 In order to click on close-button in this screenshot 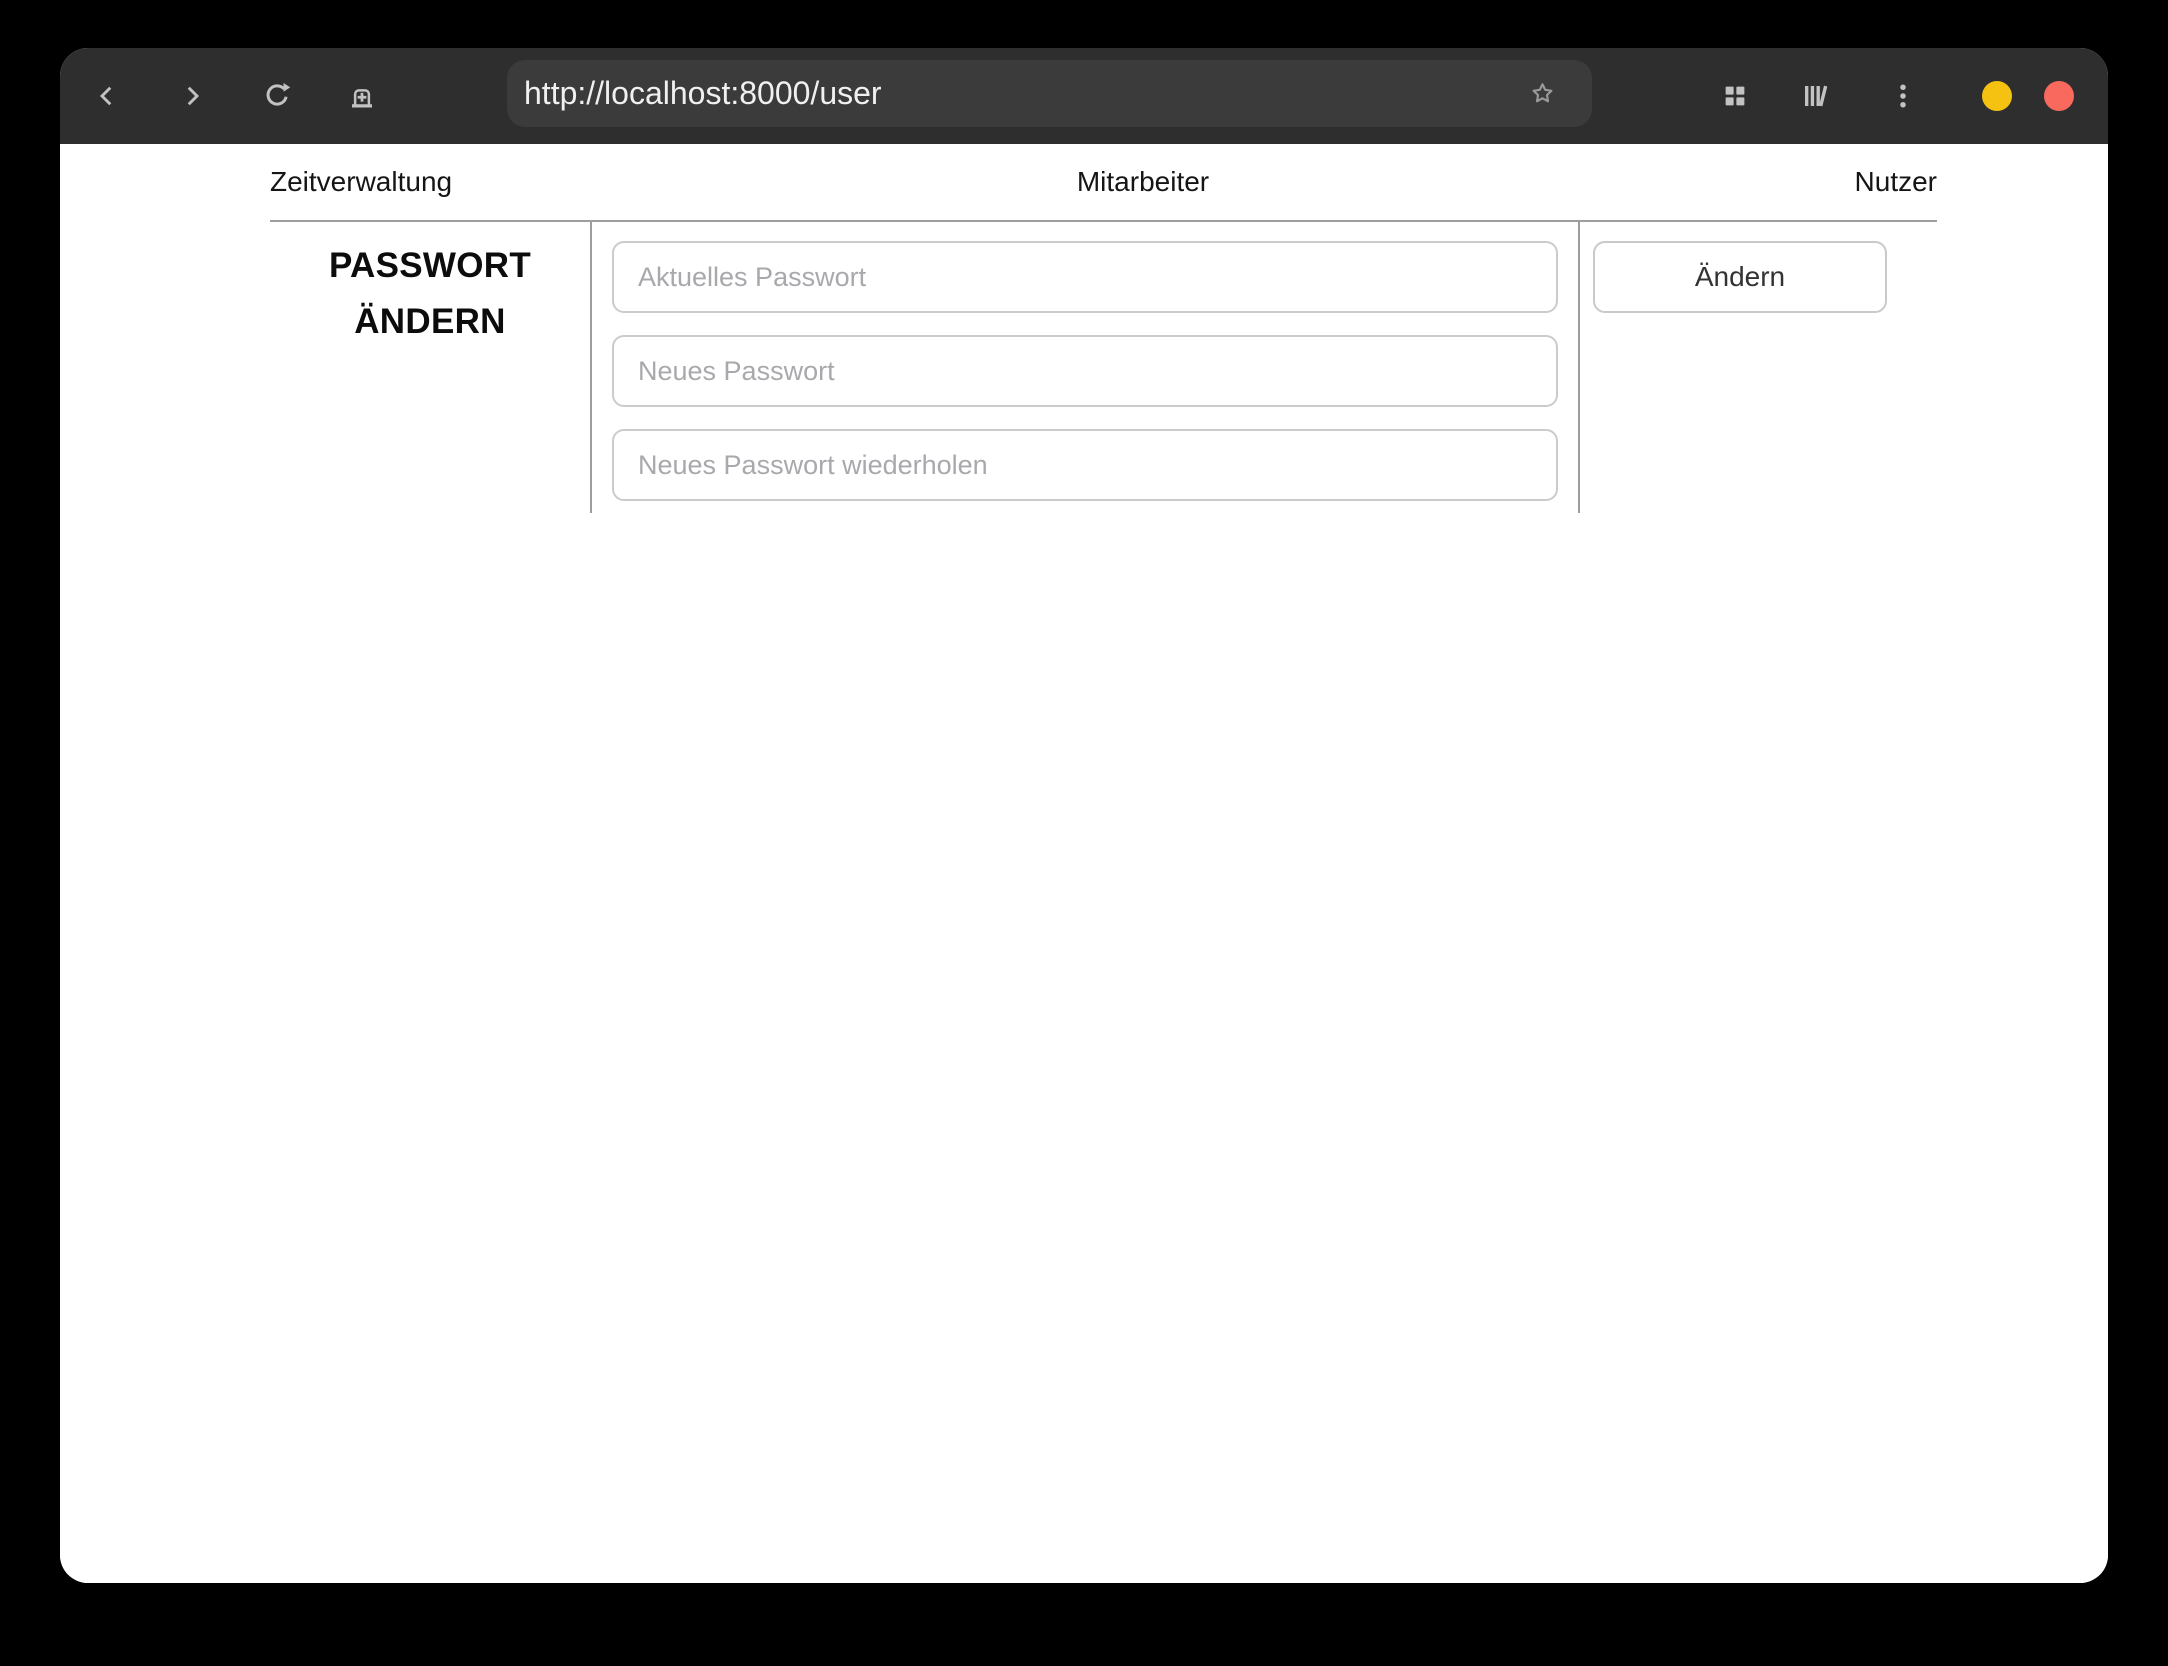, I will do `click(2059, 96)`.